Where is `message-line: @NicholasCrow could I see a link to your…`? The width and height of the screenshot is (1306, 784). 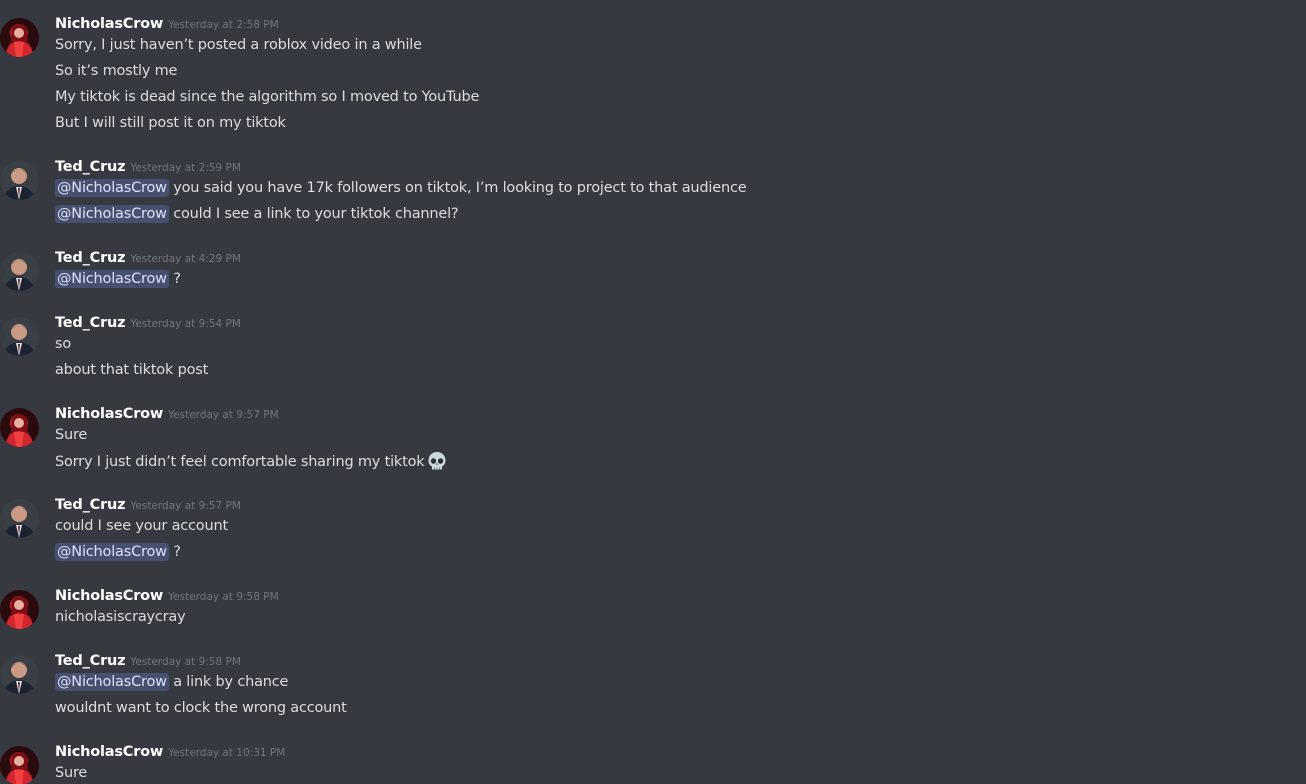 message-line: @NicholasCrow could I see a link to your… is located at coordinates (257, 214).